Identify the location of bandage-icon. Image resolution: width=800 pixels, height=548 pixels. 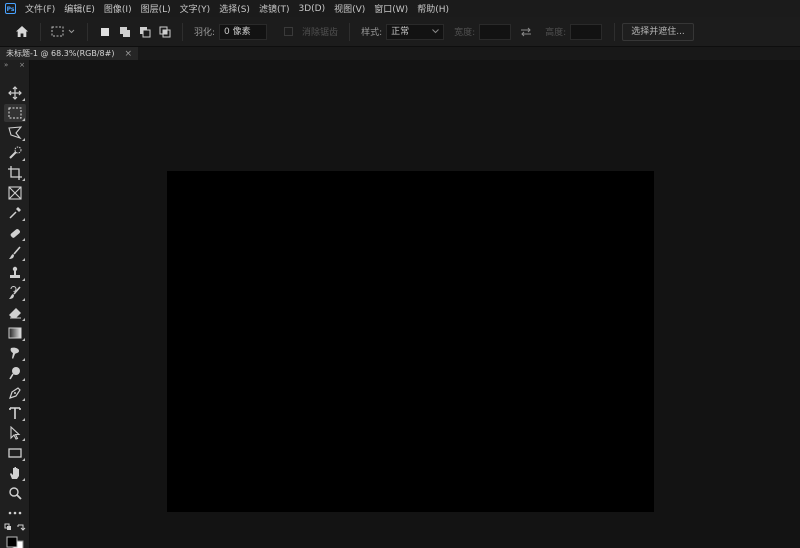
(15, 233).